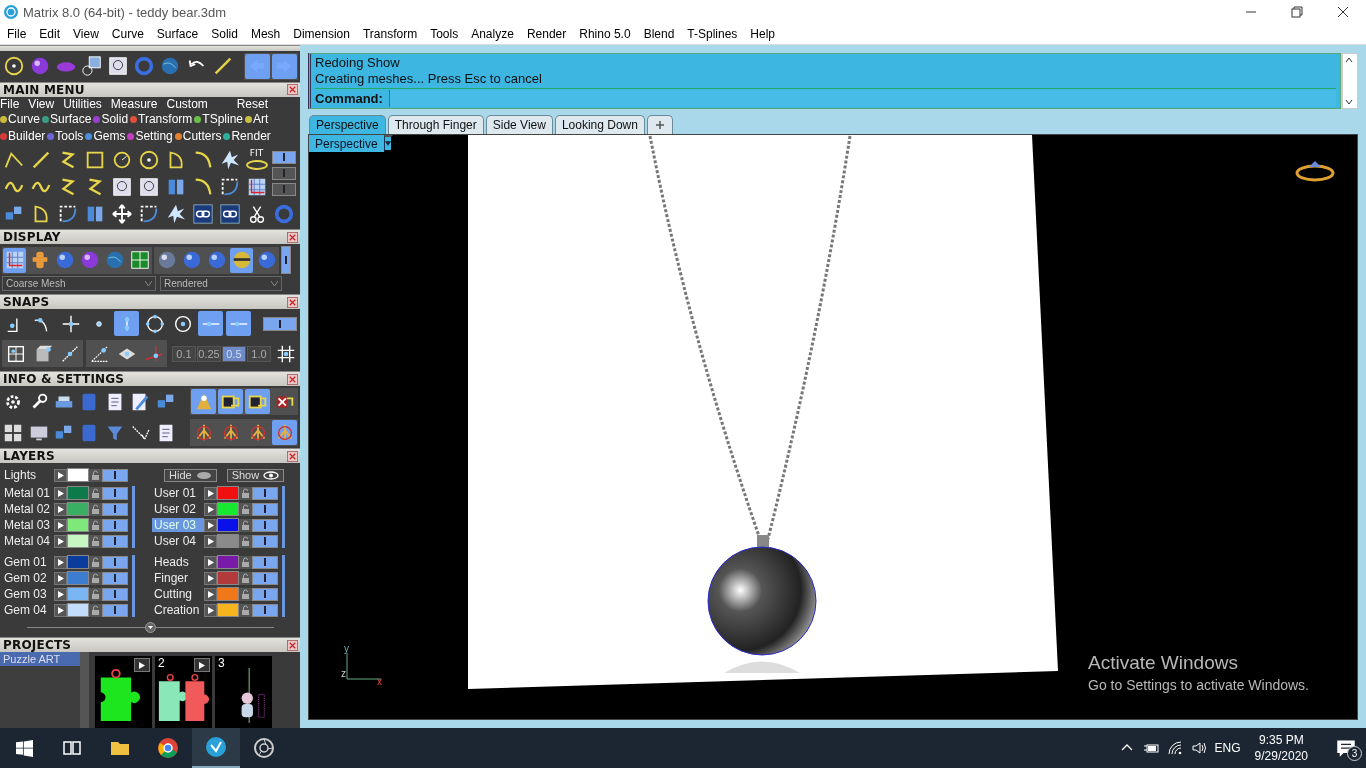 The width and height of the screenshot is (1366, 768). I want to click on layer-name: Gem 02, so click(28, 578).